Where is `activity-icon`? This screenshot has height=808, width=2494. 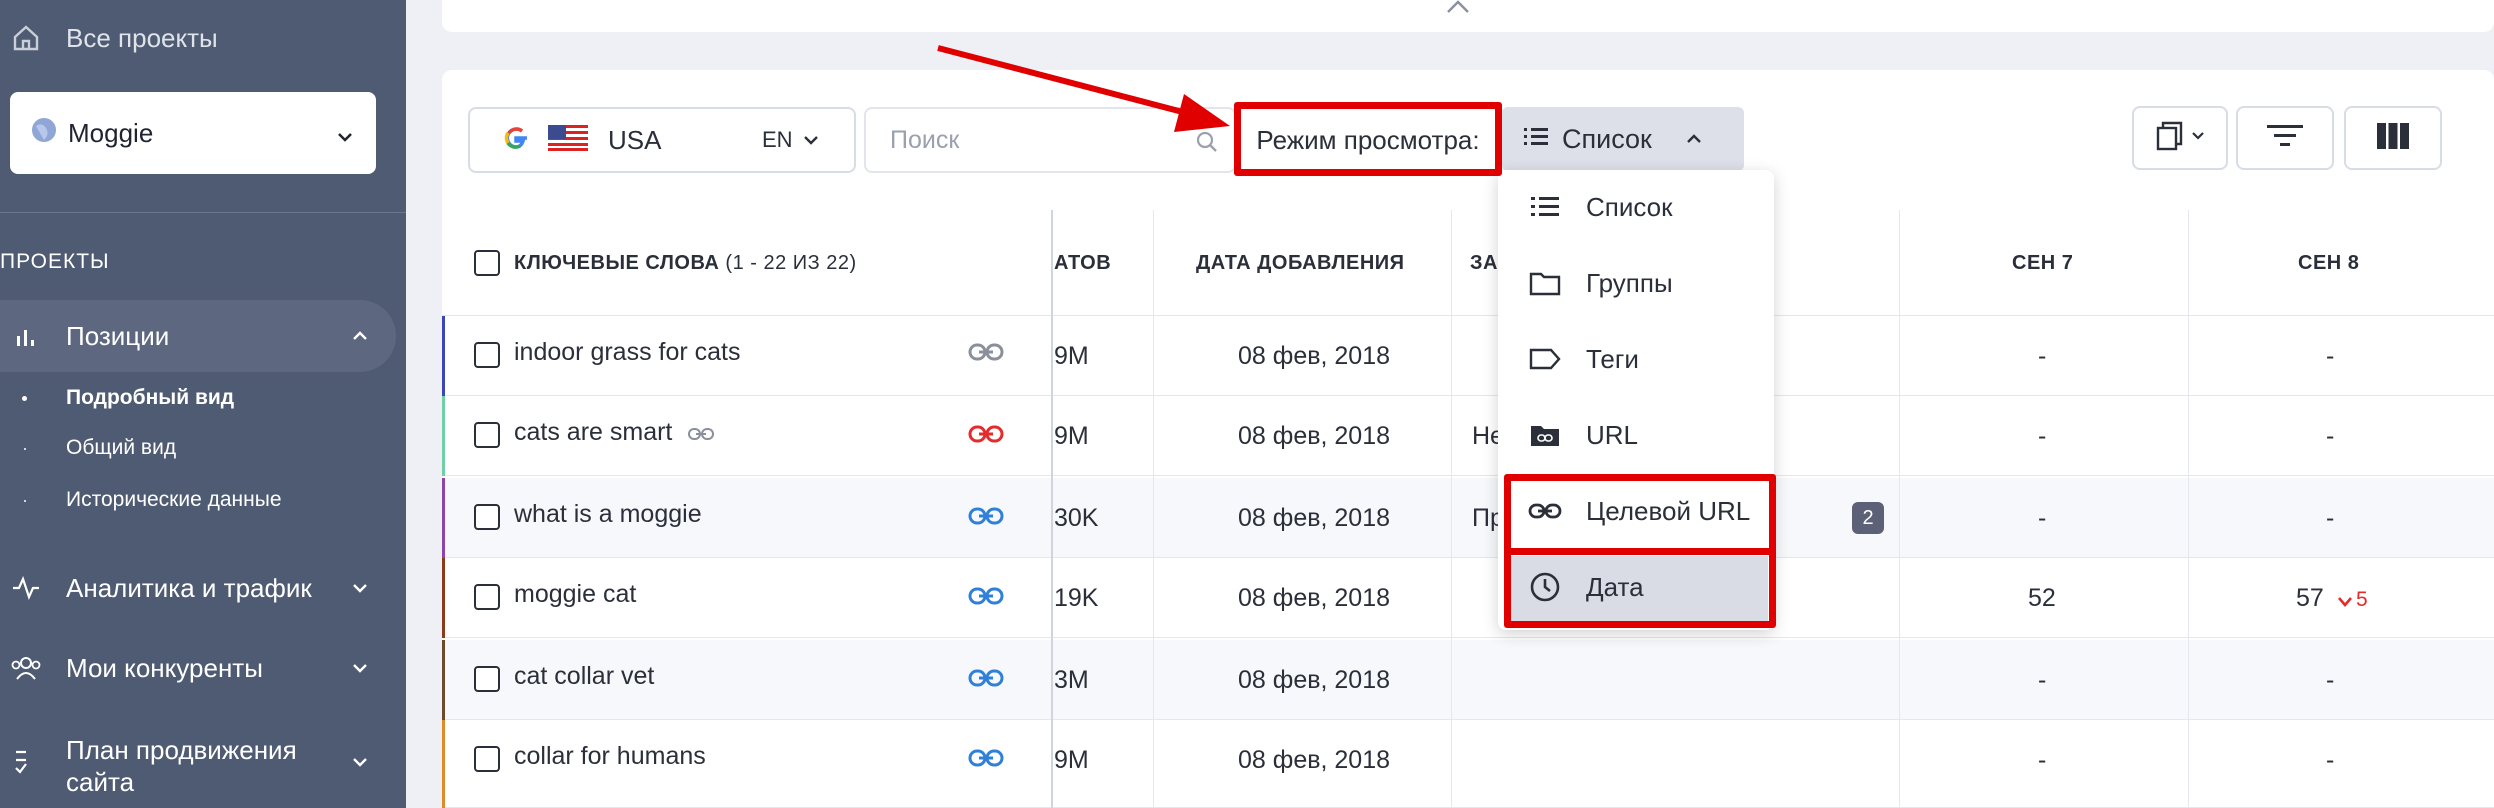
activity-icon is located at coordinates (26, 588).